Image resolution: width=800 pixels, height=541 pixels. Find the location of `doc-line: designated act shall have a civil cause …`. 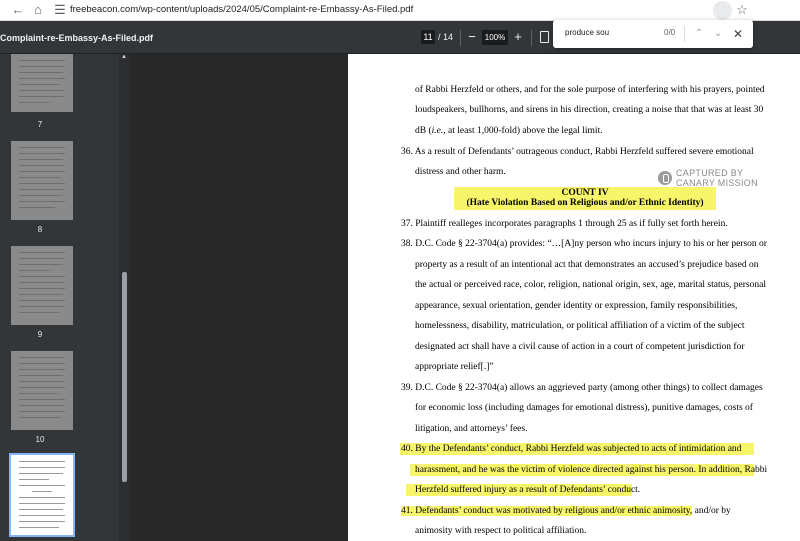

doc-line: designated act shall have a civil cause … is located at coordinates (580, 347).